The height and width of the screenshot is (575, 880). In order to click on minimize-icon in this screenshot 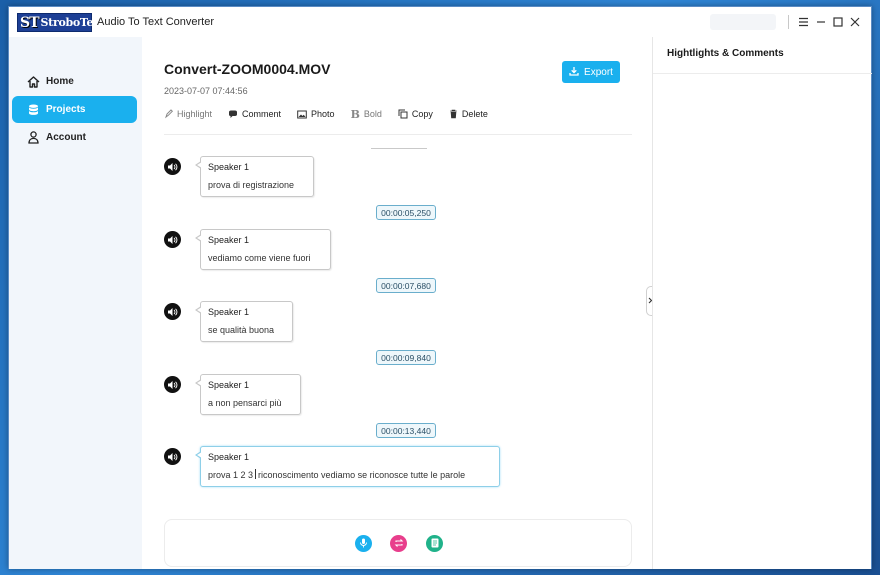, I will do `click(820, 22)`.